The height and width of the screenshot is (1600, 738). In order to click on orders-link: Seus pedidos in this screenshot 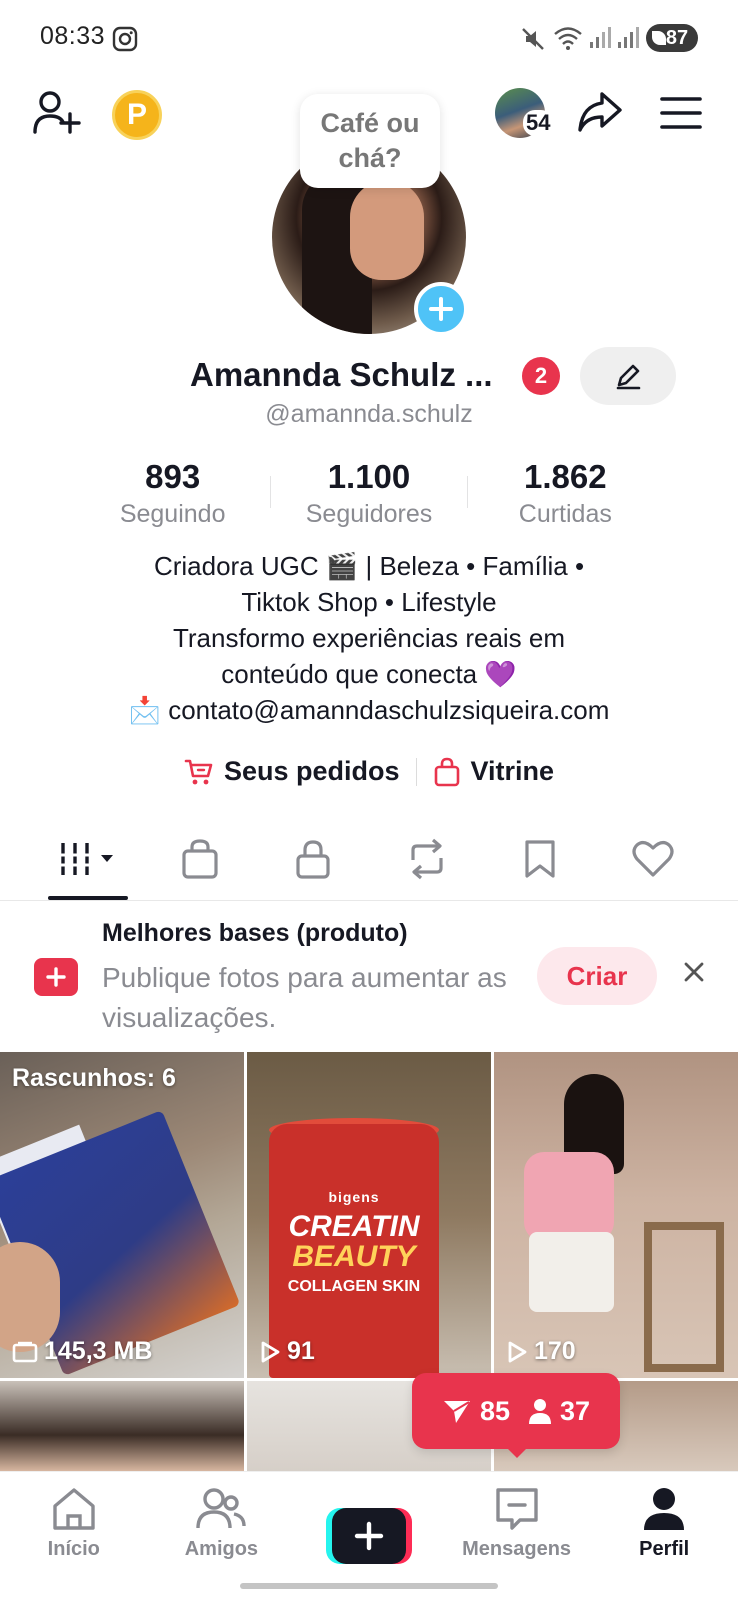, I will do `click(292, 771)`.